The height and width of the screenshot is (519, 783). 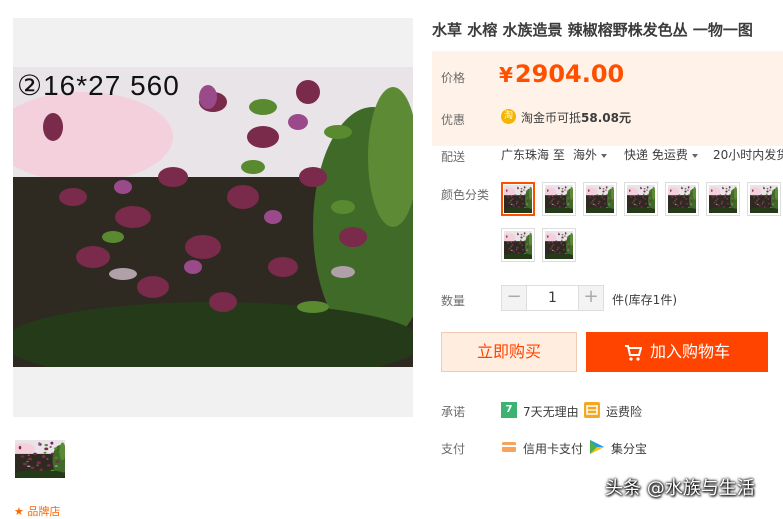 I want to click on promo-text: 淘金币可抵58.08元, so click(x=576, y=117).